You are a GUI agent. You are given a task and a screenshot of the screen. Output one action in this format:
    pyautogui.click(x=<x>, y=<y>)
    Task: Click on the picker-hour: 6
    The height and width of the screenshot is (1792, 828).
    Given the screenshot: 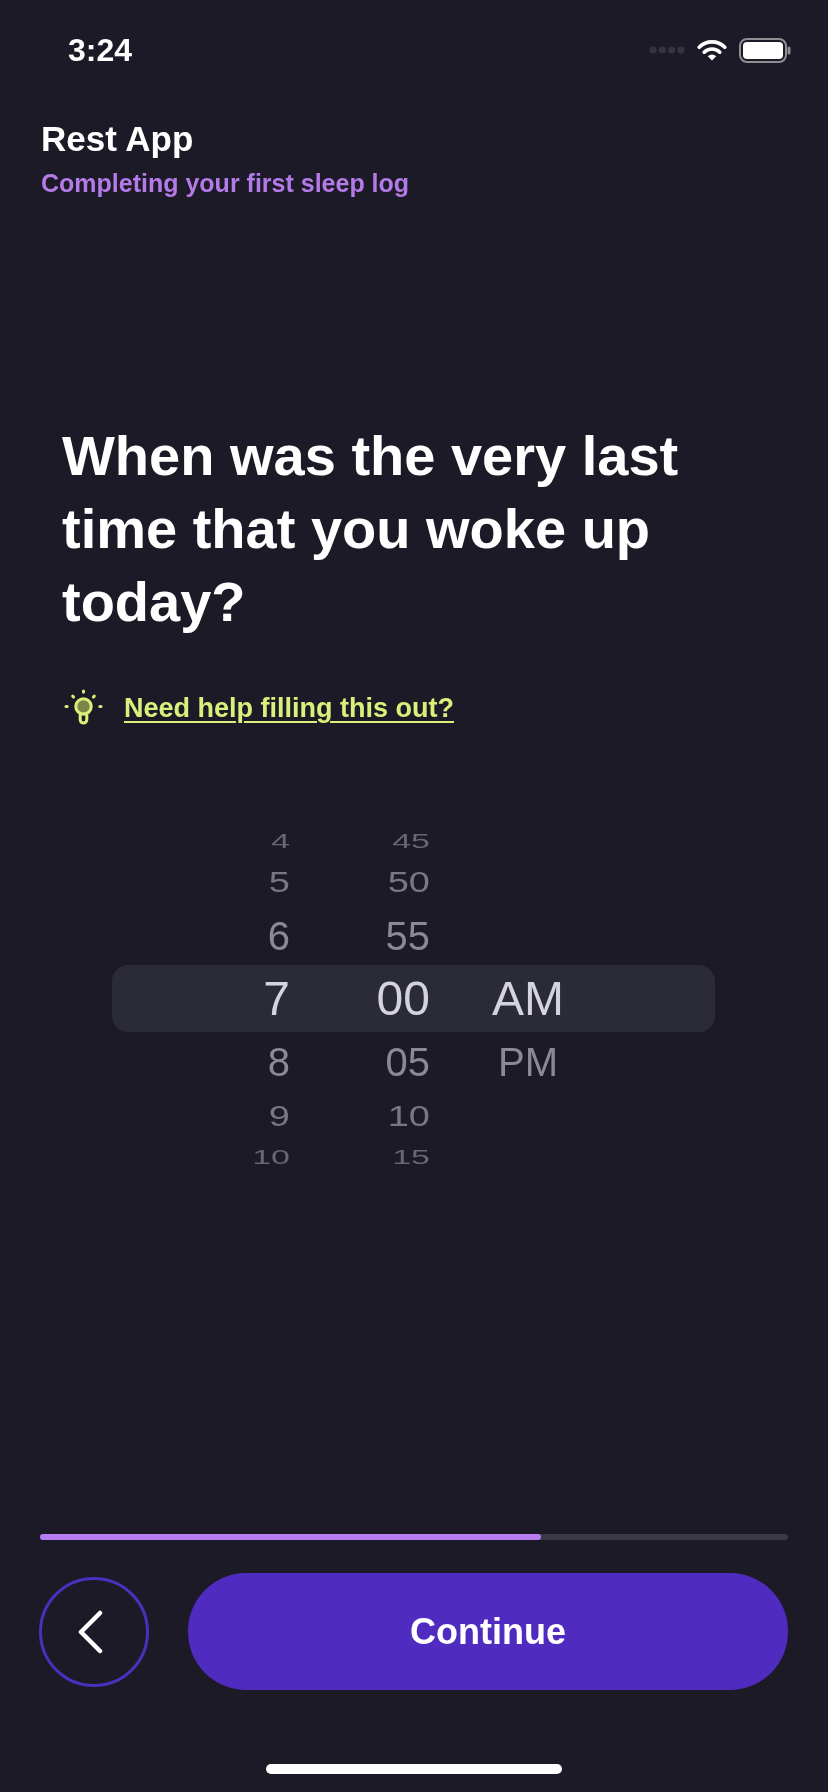 What is the action you would take?
    pyautogui.click(x=278, y=935)
    